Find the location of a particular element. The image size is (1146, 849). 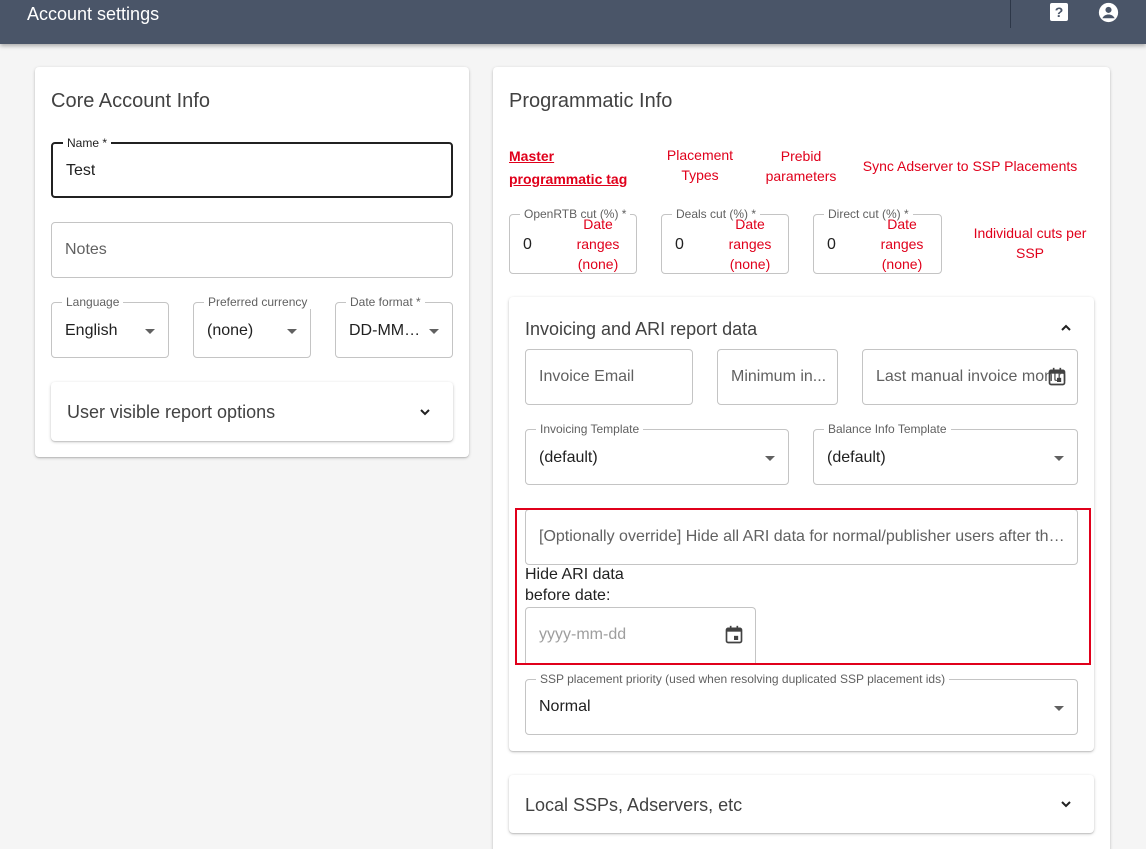

deals-cut-value: 0 is located at coordinates (679, 244).